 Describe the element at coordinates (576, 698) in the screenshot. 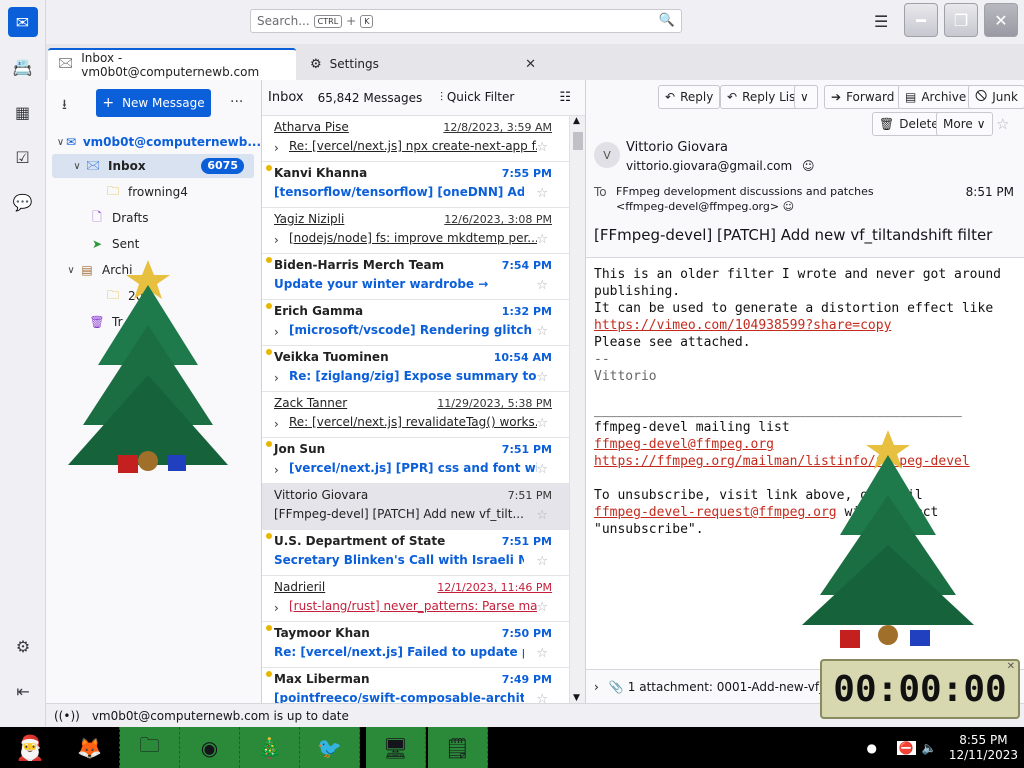

I see `scroll-down-icon: ▼` at that location.